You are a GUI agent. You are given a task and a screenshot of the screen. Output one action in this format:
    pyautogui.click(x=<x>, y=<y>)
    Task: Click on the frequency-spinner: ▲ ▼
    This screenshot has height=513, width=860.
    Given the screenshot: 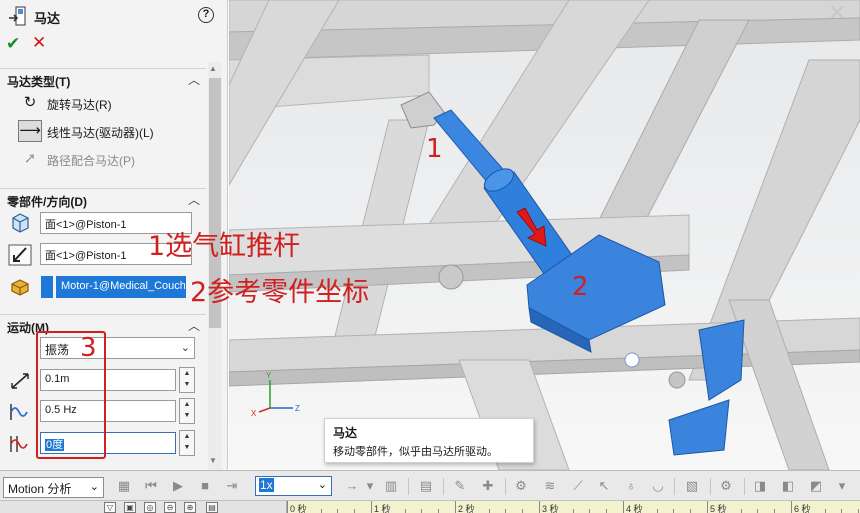 What is the action you would take?
    pyautogui.click(x=187, y=411)
    